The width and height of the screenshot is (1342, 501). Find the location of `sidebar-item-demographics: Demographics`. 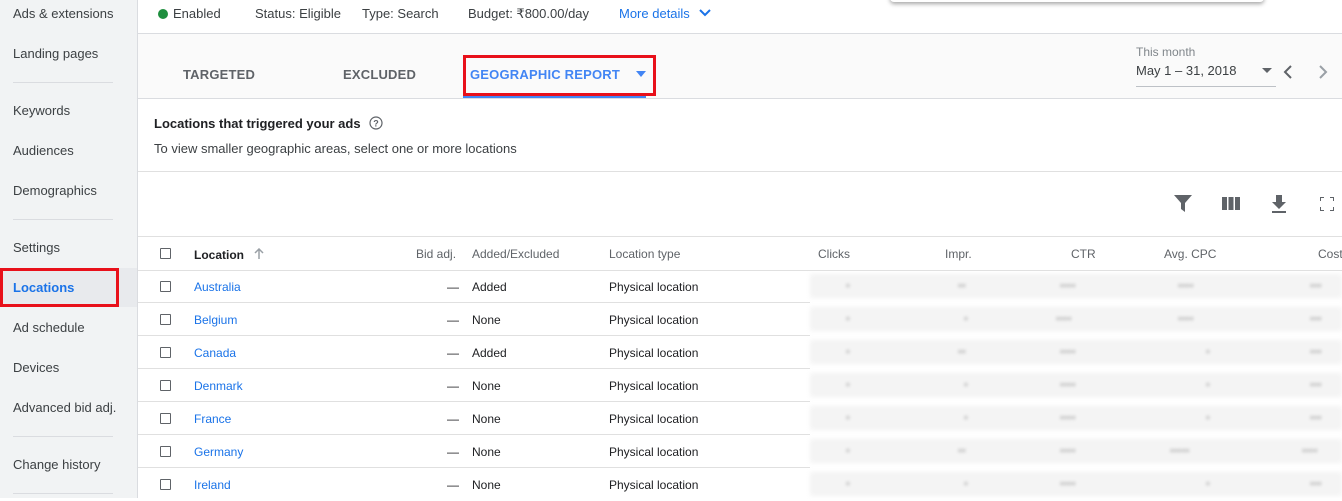

sidebar-item-demographics: Demographics is located at coordinates (55, 191).